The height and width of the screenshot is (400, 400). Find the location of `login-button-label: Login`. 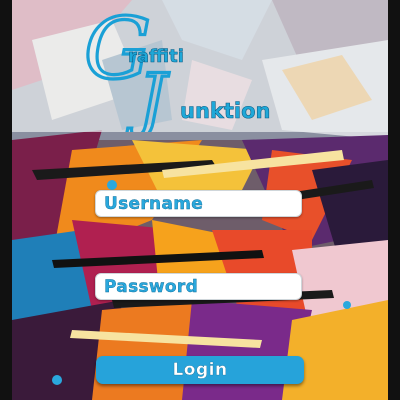

login-button-label: Login is located at coordinates (200, 370).